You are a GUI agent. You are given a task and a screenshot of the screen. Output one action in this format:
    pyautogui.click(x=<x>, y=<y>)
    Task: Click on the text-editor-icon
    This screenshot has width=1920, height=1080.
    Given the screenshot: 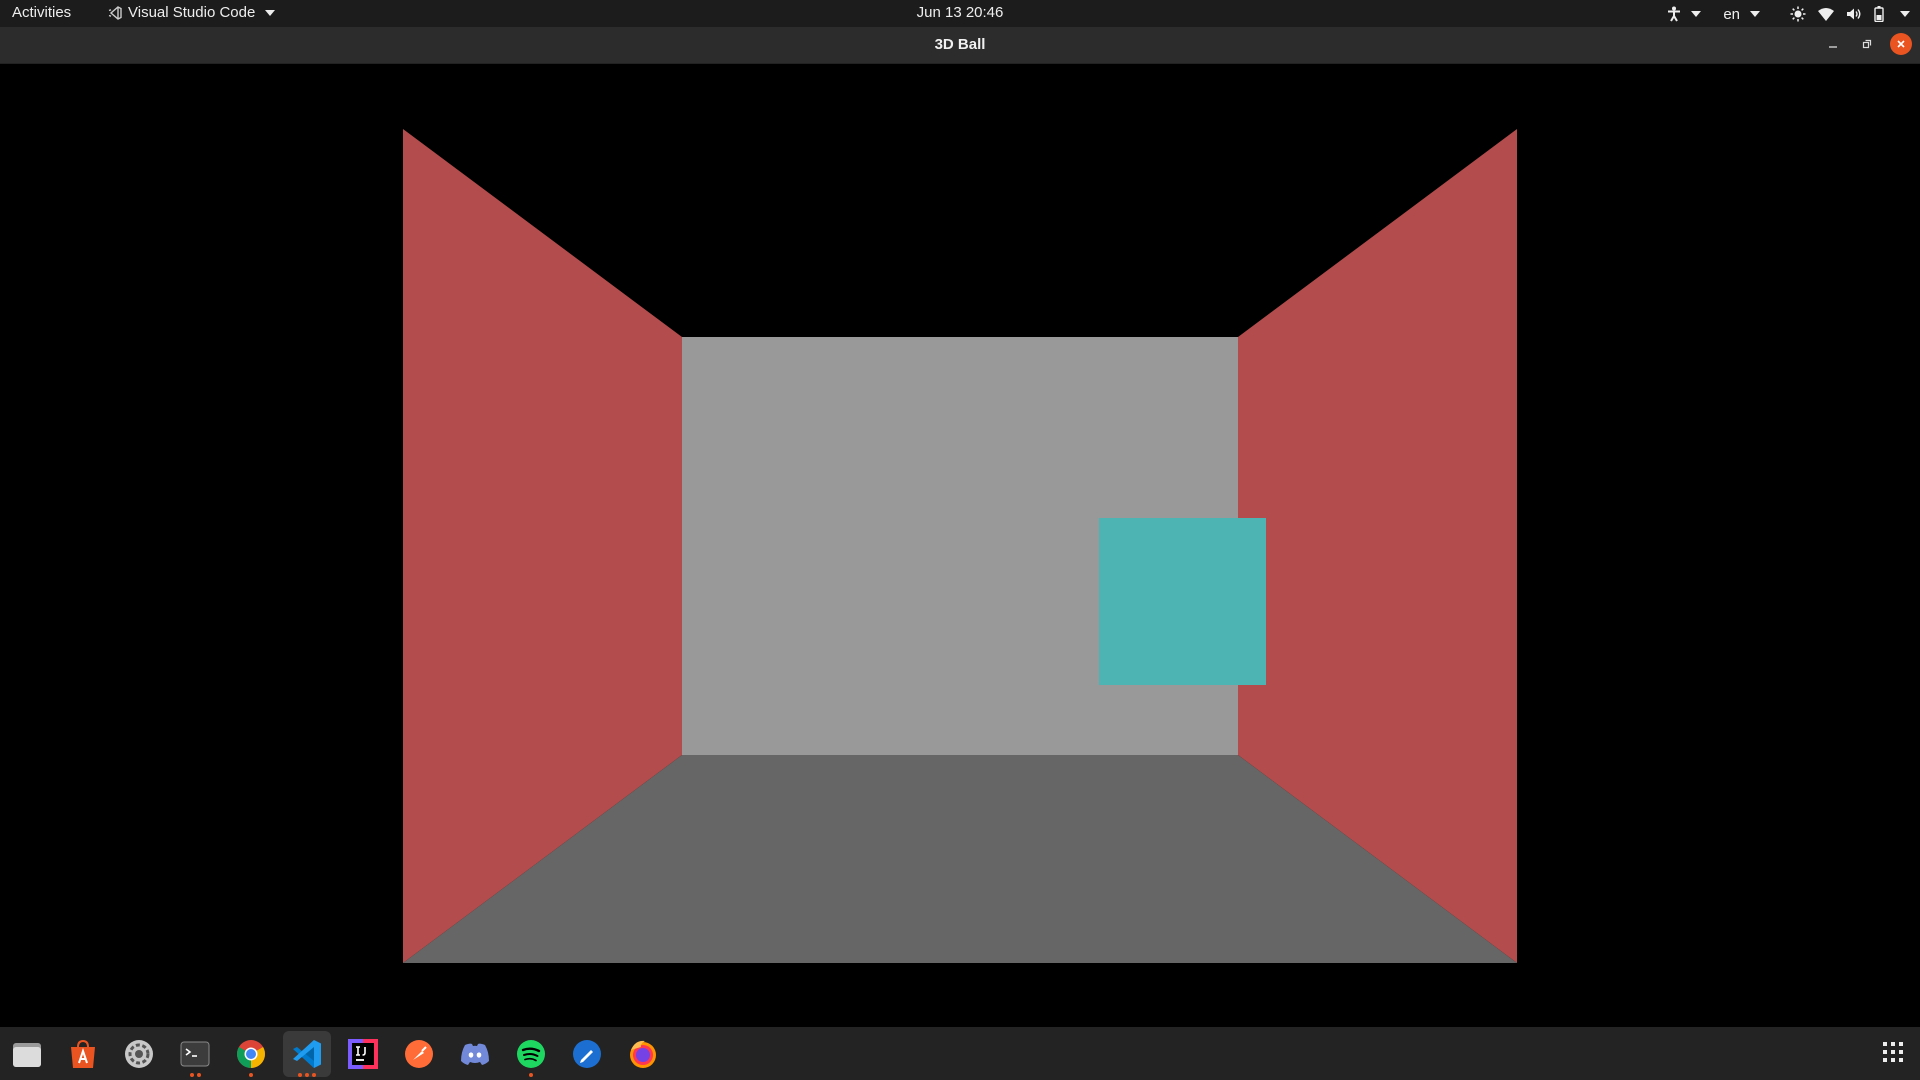 What is the action you would take?
    pyautogui.click(x=587, y=1054)
    